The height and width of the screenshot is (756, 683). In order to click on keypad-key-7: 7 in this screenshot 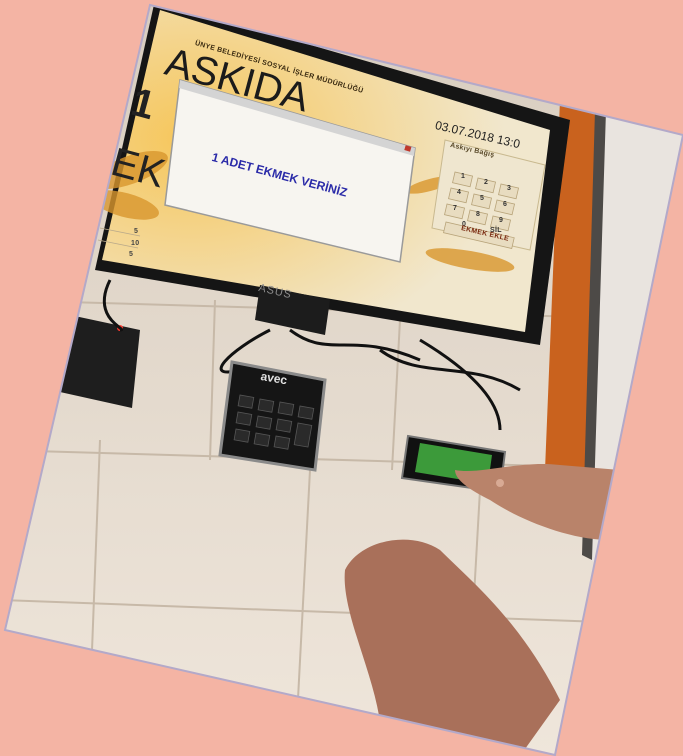, I will do `click(455, 208)`.